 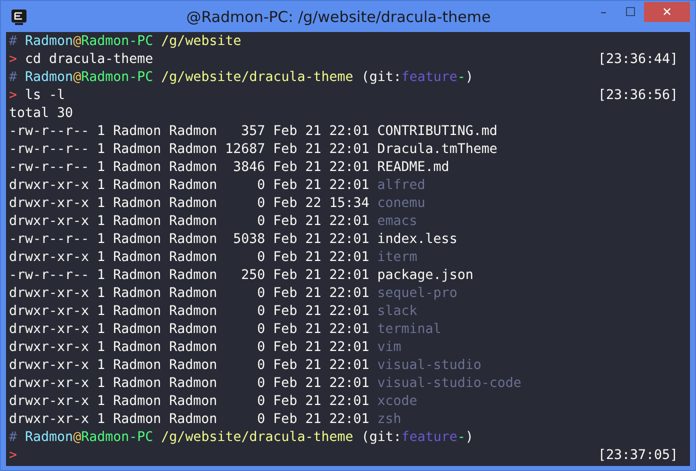 I want to click on file-details: -rw-r--r-- 1 Radmon Radmon 357 Feb 21 22:01, so click(x=189, y=131).